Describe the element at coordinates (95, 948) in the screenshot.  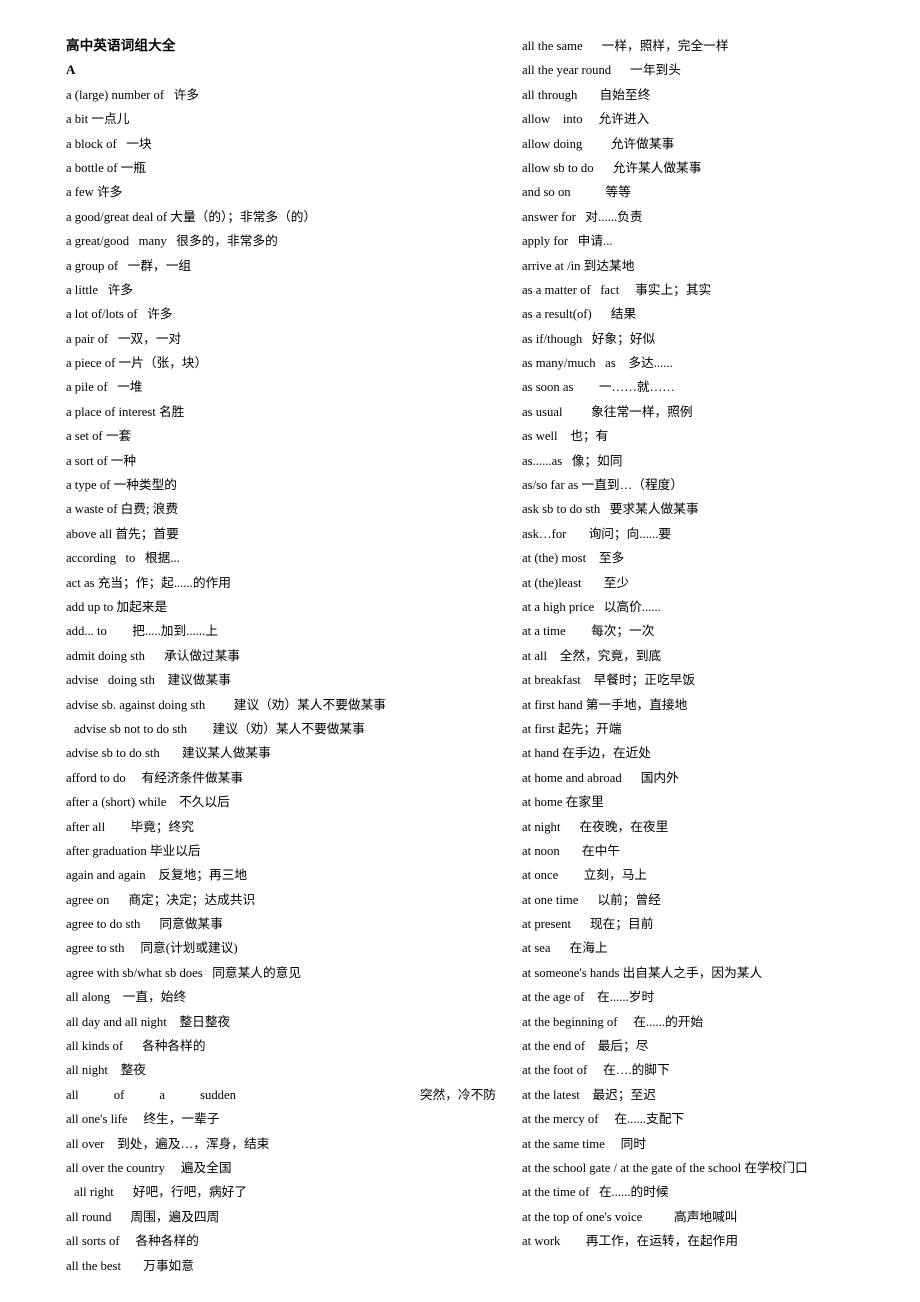
I see `phrase-term: agree to sth` at that location.